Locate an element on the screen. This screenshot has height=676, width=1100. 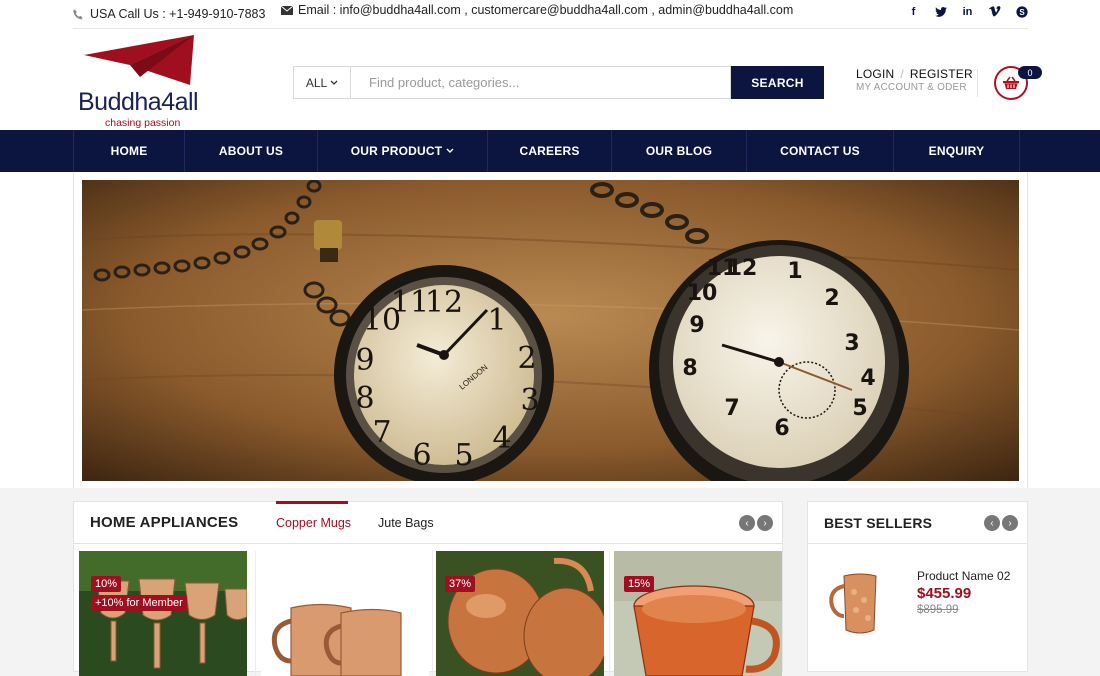
best-sellers-header: BEST SELLERS ‹ › is located at coordinates (917, 523).